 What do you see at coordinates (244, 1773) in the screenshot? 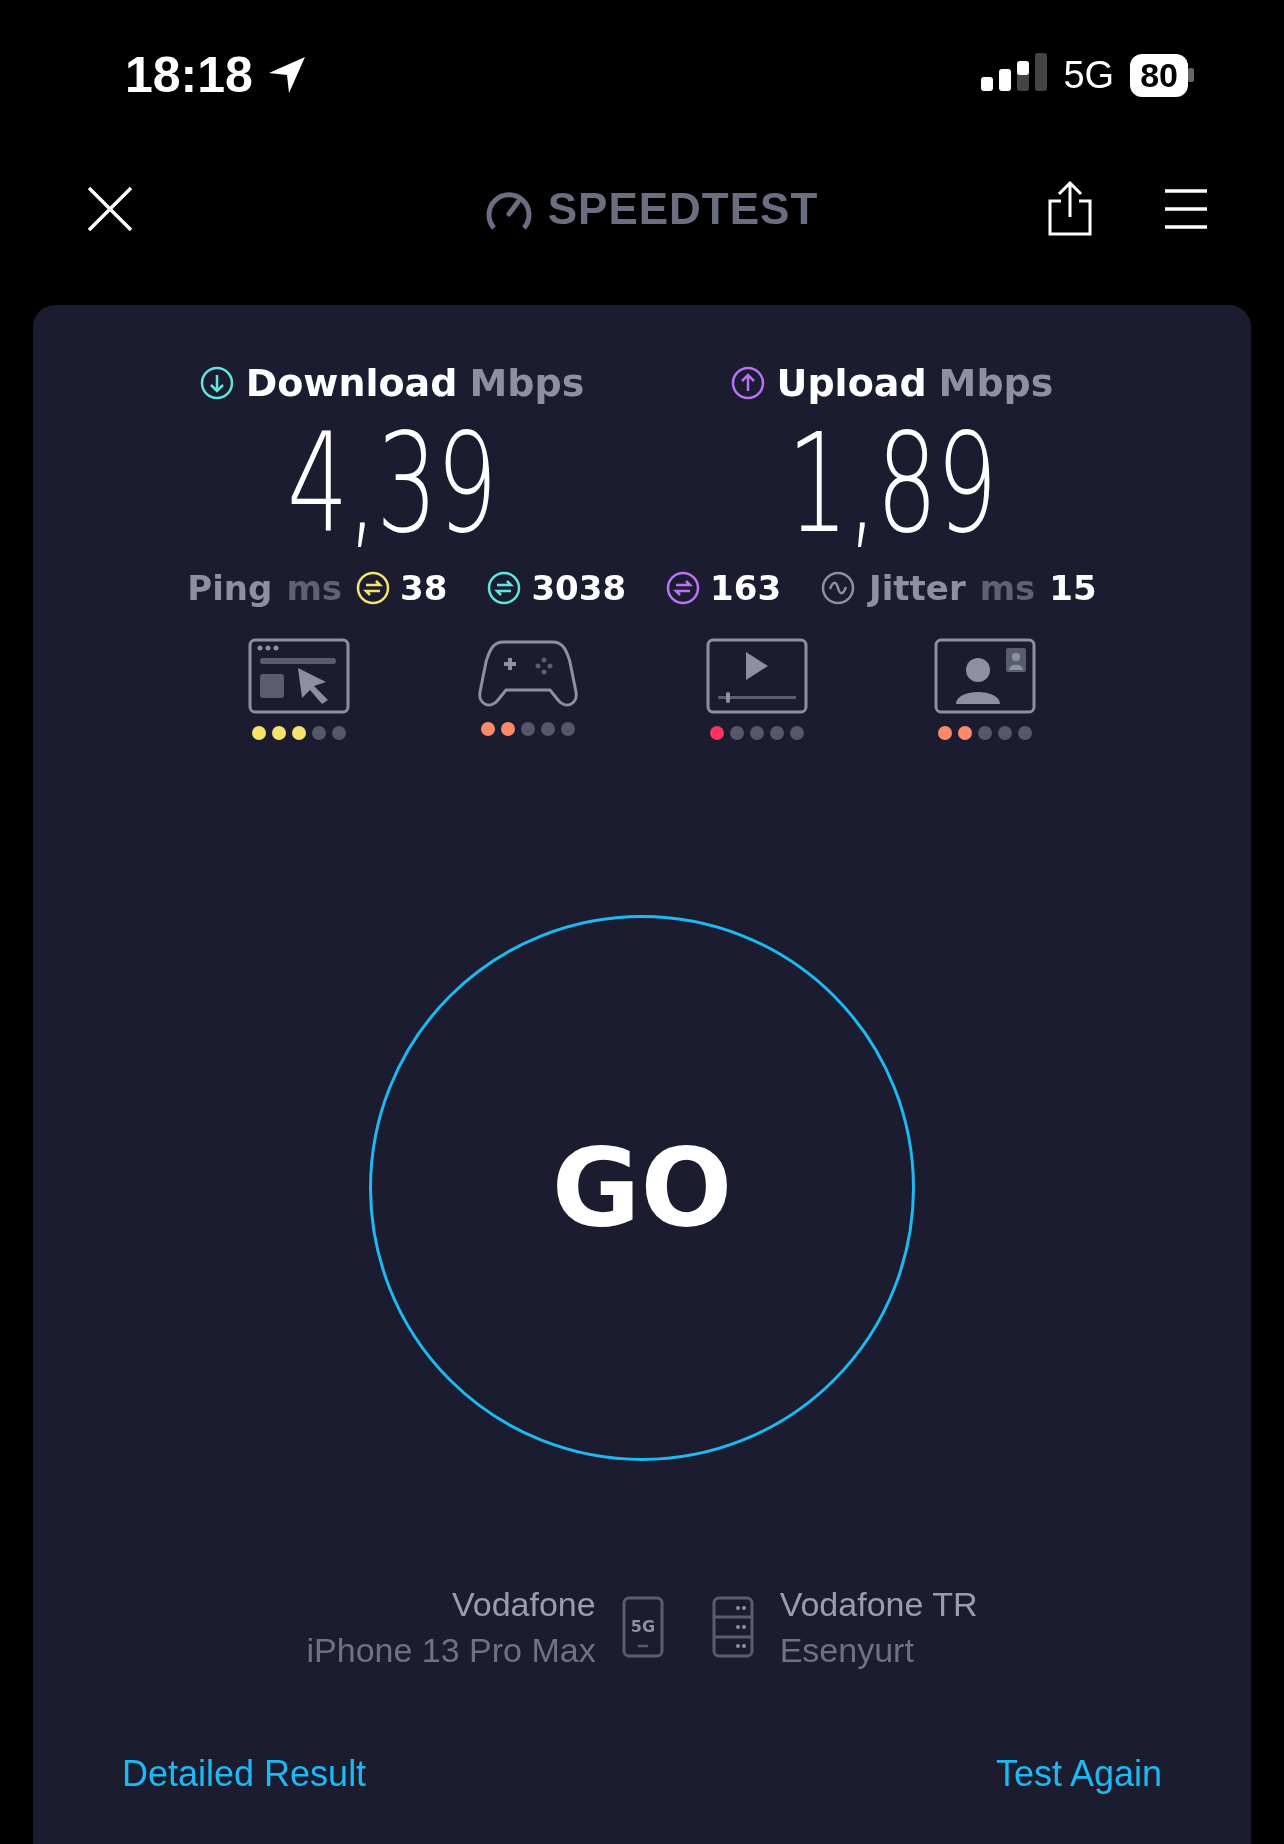
I see `result-link: Detailed Result` at bounding box center [244, 1773].